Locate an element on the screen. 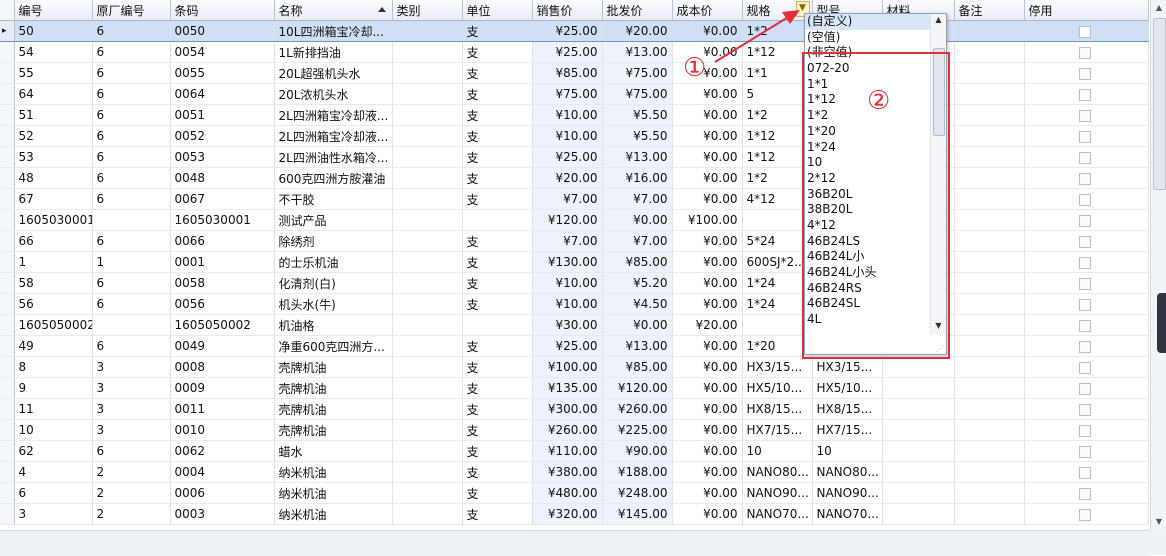 This screenshot has height=556, width=1166. table-cell: 0055 is located at coordinates (222, 73).